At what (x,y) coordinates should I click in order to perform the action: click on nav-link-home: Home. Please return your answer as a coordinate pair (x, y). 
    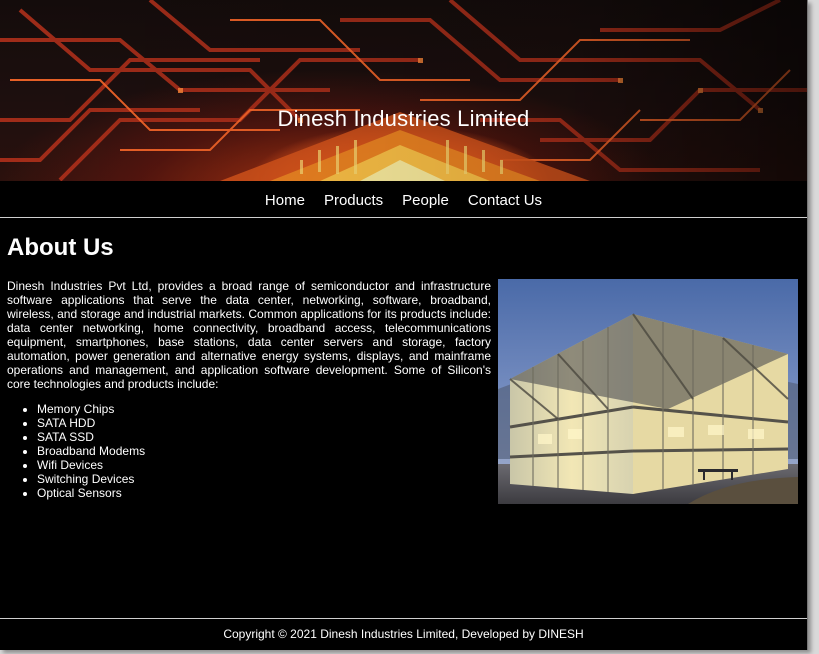
    Looking at the image, I should click on (285, 200).